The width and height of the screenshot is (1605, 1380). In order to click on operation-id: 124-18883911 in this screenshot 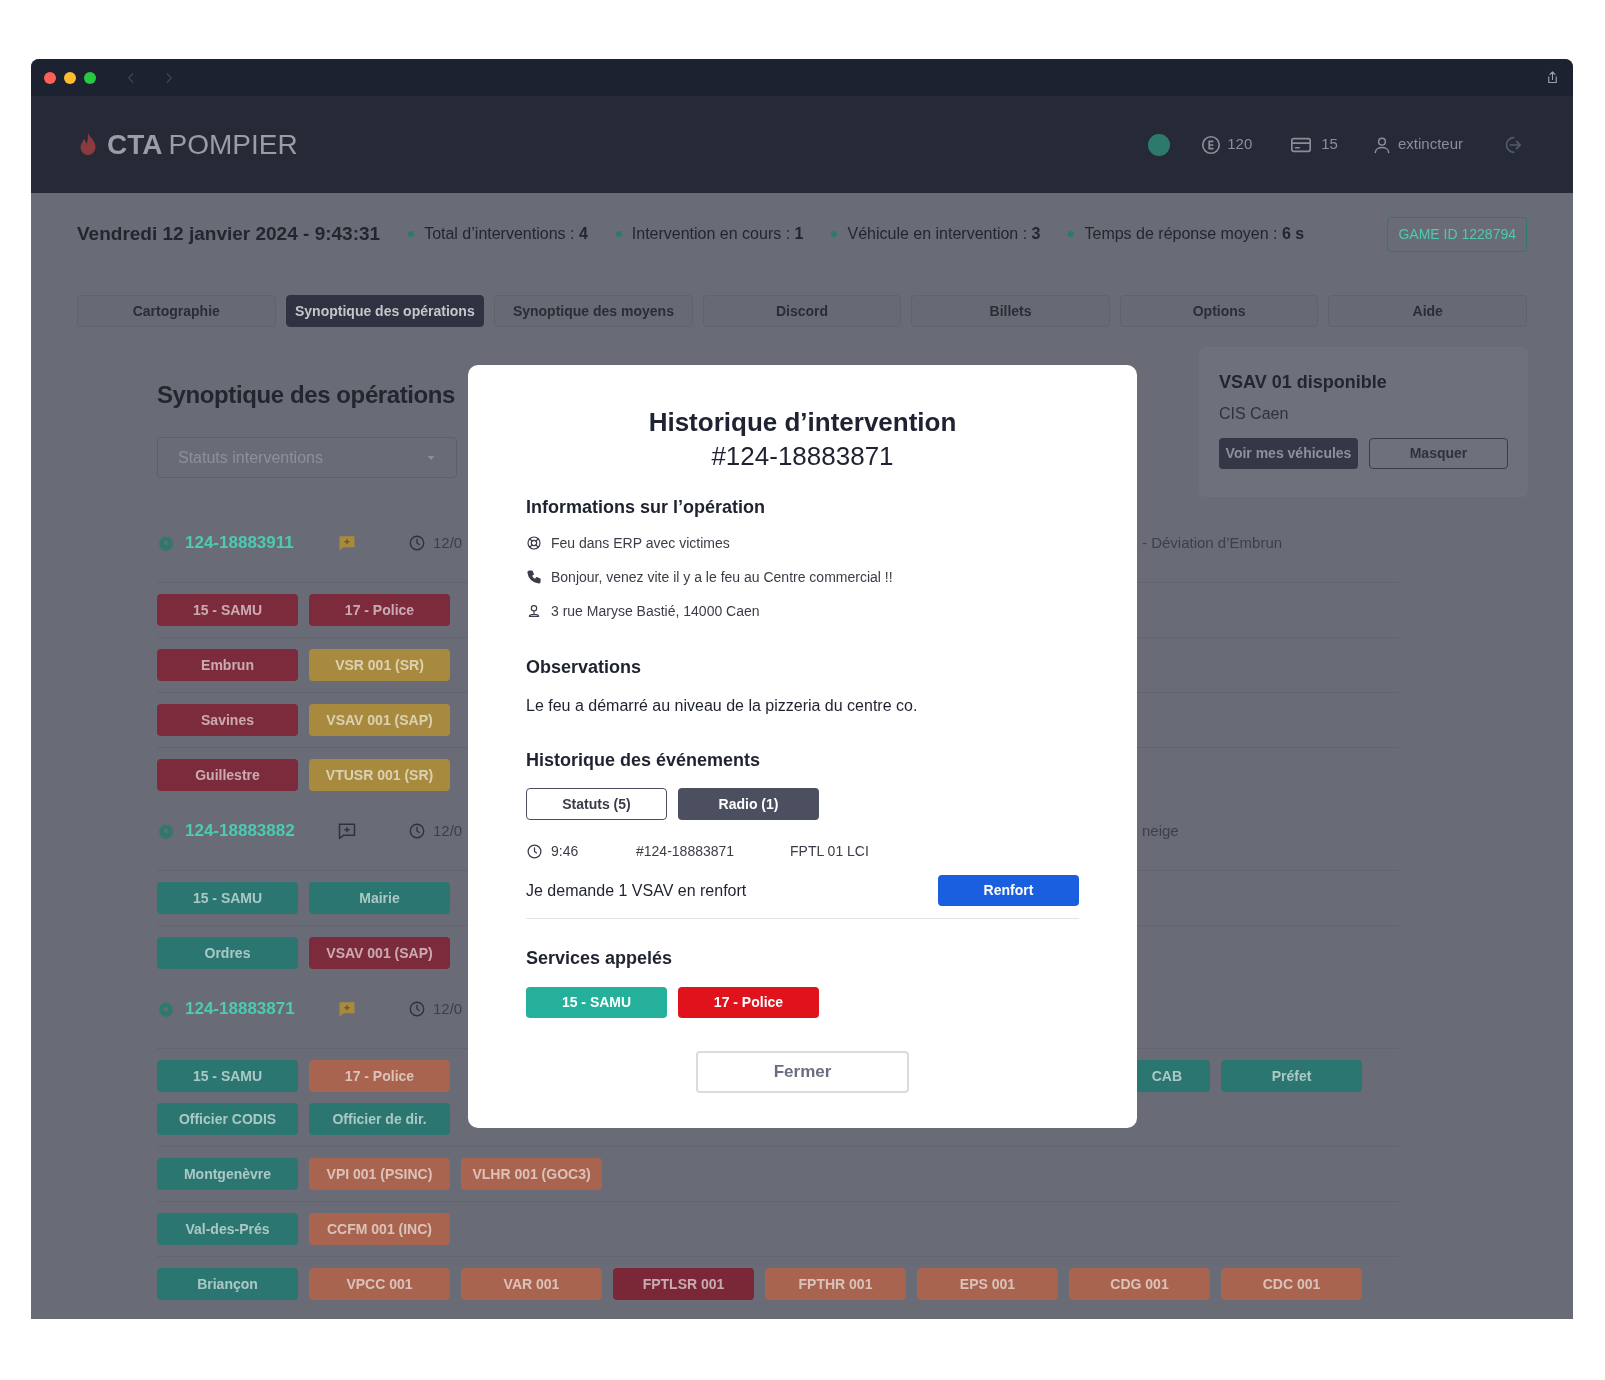, I will do `click(261, 543)`.